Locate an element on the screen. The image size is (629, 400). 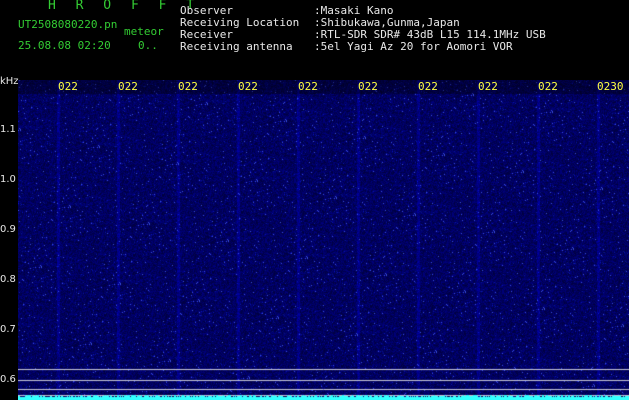
observation-datetime: 25.08.08 02:20 is located at coordinates (64, 45).